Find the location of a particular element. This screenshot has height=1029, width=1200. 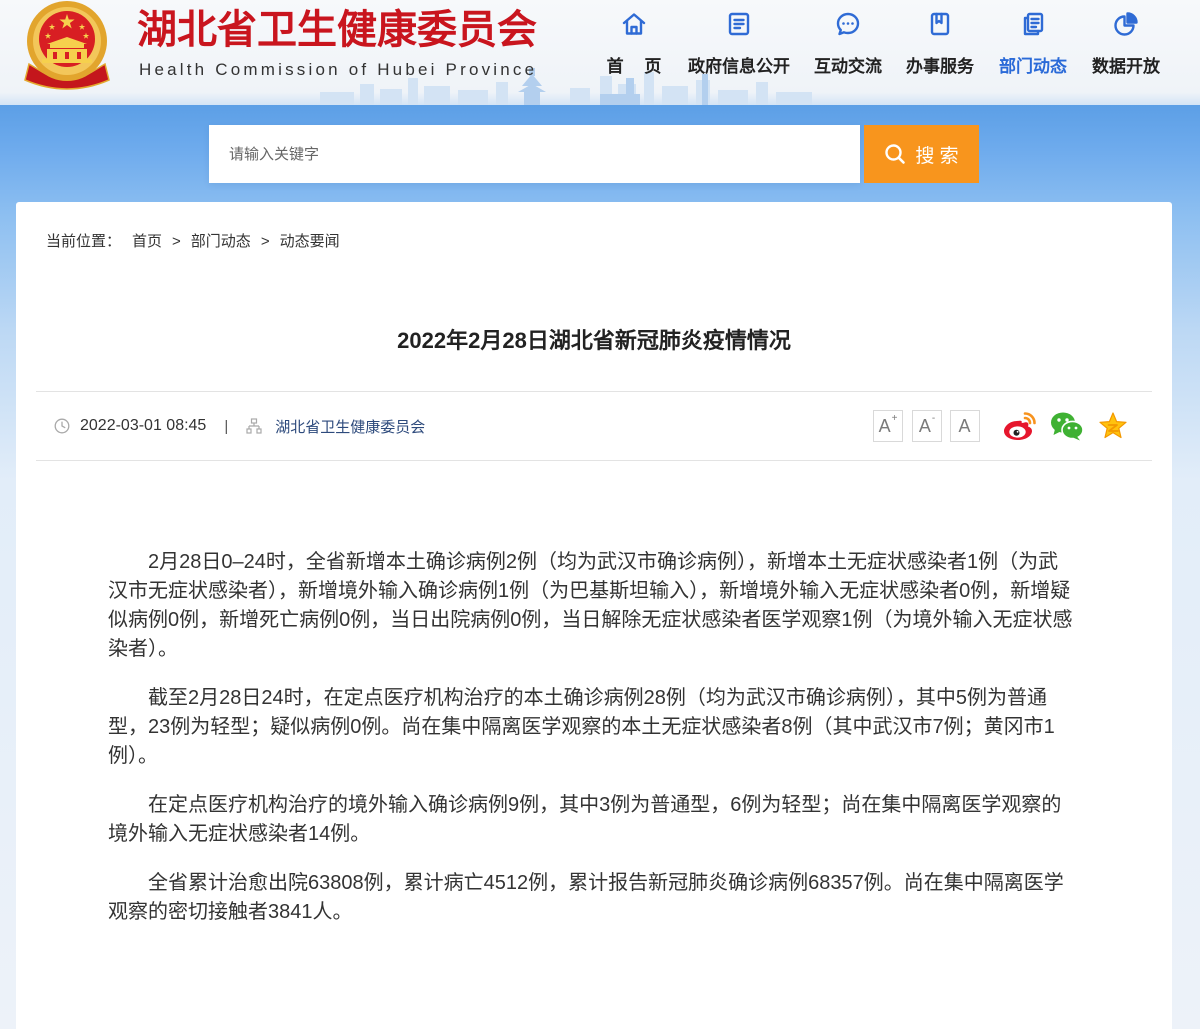

font-decrease-button: A- is located at coordinates (927, 426).